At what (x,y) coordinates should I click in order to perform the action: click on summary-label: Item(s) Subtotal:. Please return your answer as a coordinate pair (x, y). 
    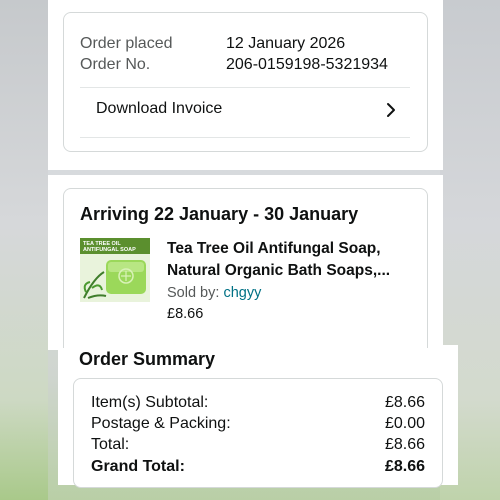
    Looking at the image, I should click on (150, 402).